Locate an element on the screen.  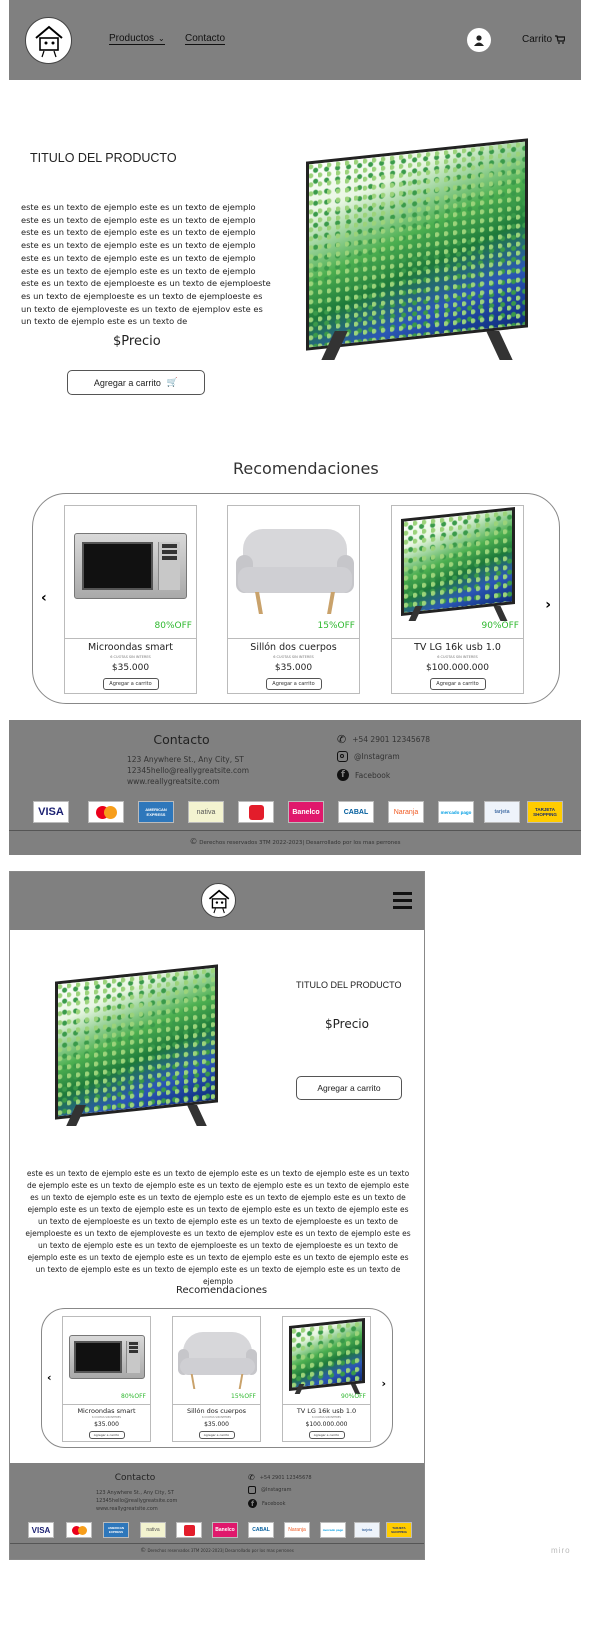
product-title: TITULO DEL PRODUCTO is located at coordinates (103, 158).